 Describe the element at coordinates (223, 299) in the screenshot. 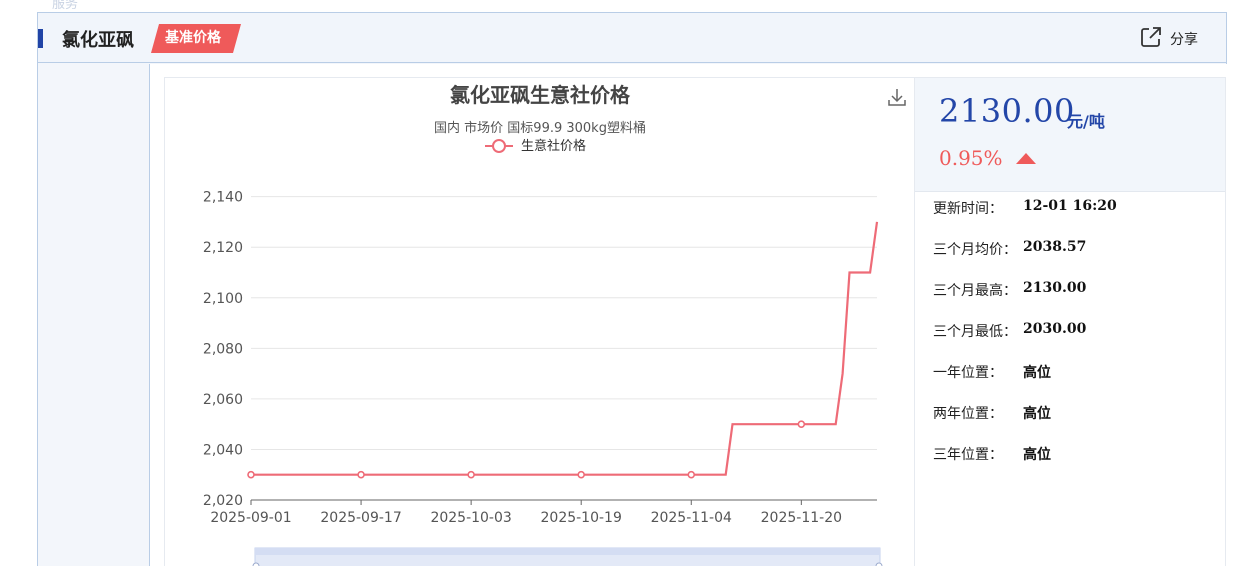

I see `y-tick-label: 2,100` at that location.